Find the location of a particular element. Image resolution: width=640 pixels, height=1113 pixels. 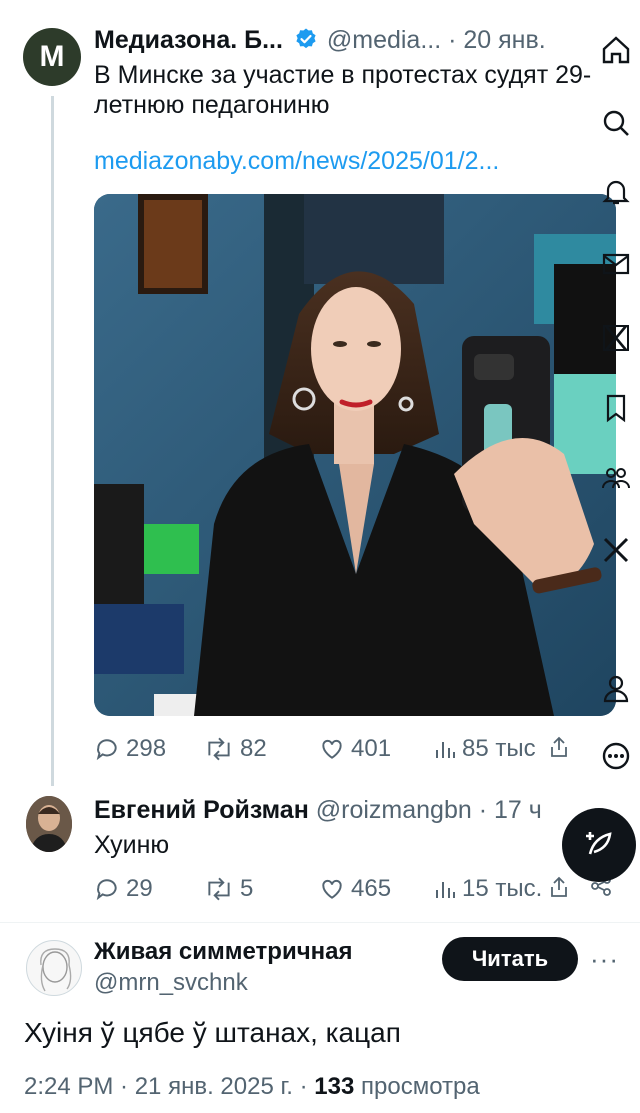

tweet-header: Евгений Ройзман @roizmangbn · 17 ч is located at coordinates (318, 810).